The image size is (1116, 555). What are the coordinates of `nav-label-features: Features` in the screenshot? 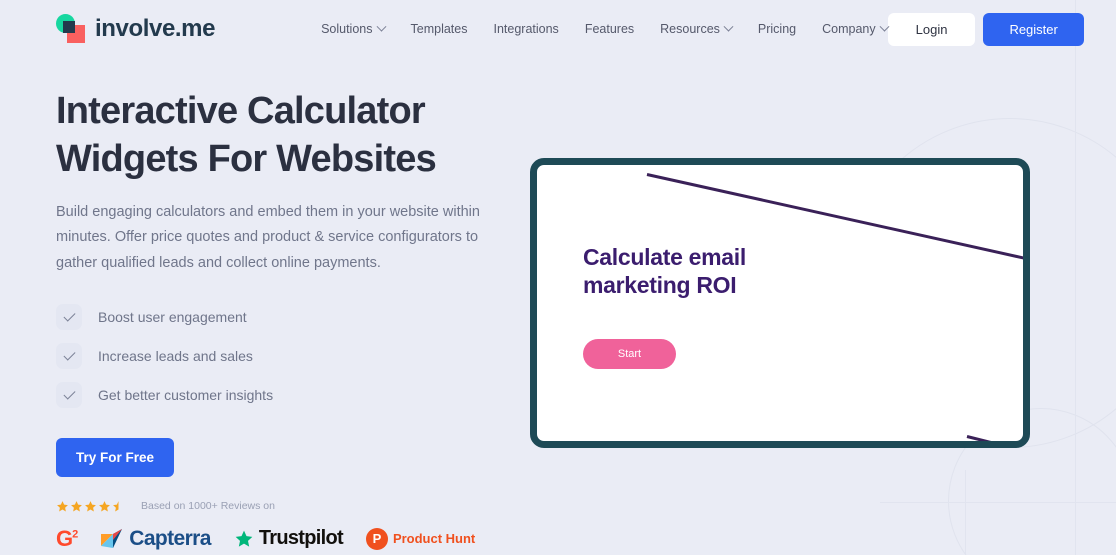 It's located at (609, 29).